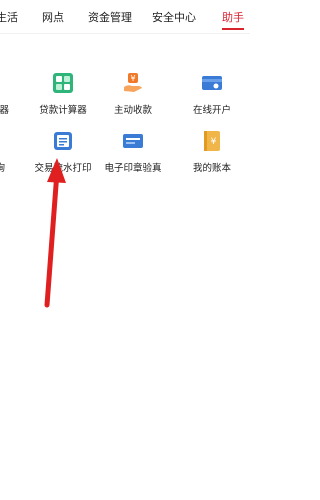  What do you see at coordinates (110, 17) in the screenshot?
I see `tab-funds-management: 资金管理` at bounding box center [110, 17].